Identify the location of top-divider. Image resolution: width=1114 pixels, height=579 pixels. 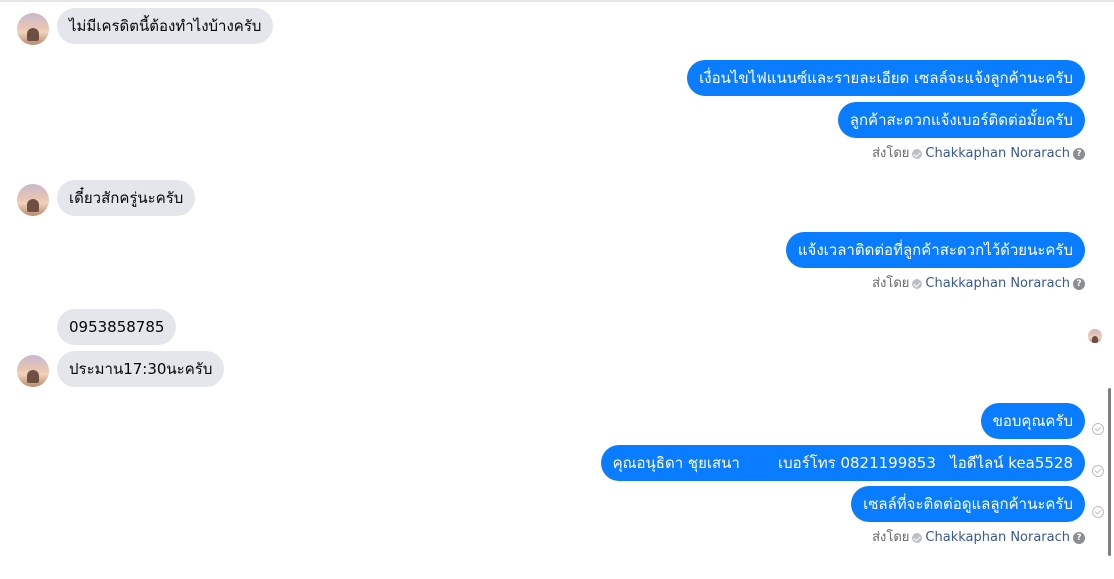
(557, 1).